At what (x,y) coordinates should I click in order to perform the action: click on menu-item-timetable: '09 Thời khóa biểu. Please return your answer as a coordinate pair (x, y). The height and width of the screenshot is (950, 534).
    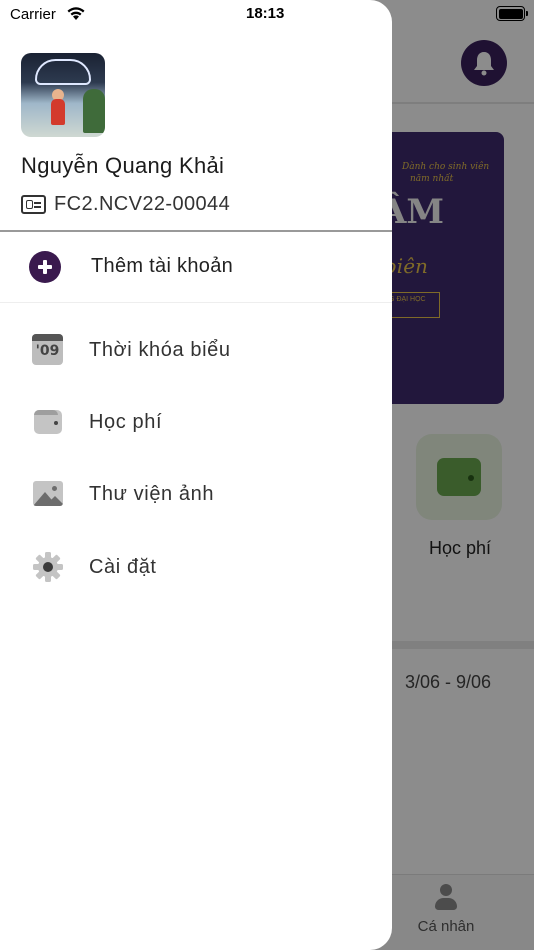
    Looking at the image, I should click on (196, 350).